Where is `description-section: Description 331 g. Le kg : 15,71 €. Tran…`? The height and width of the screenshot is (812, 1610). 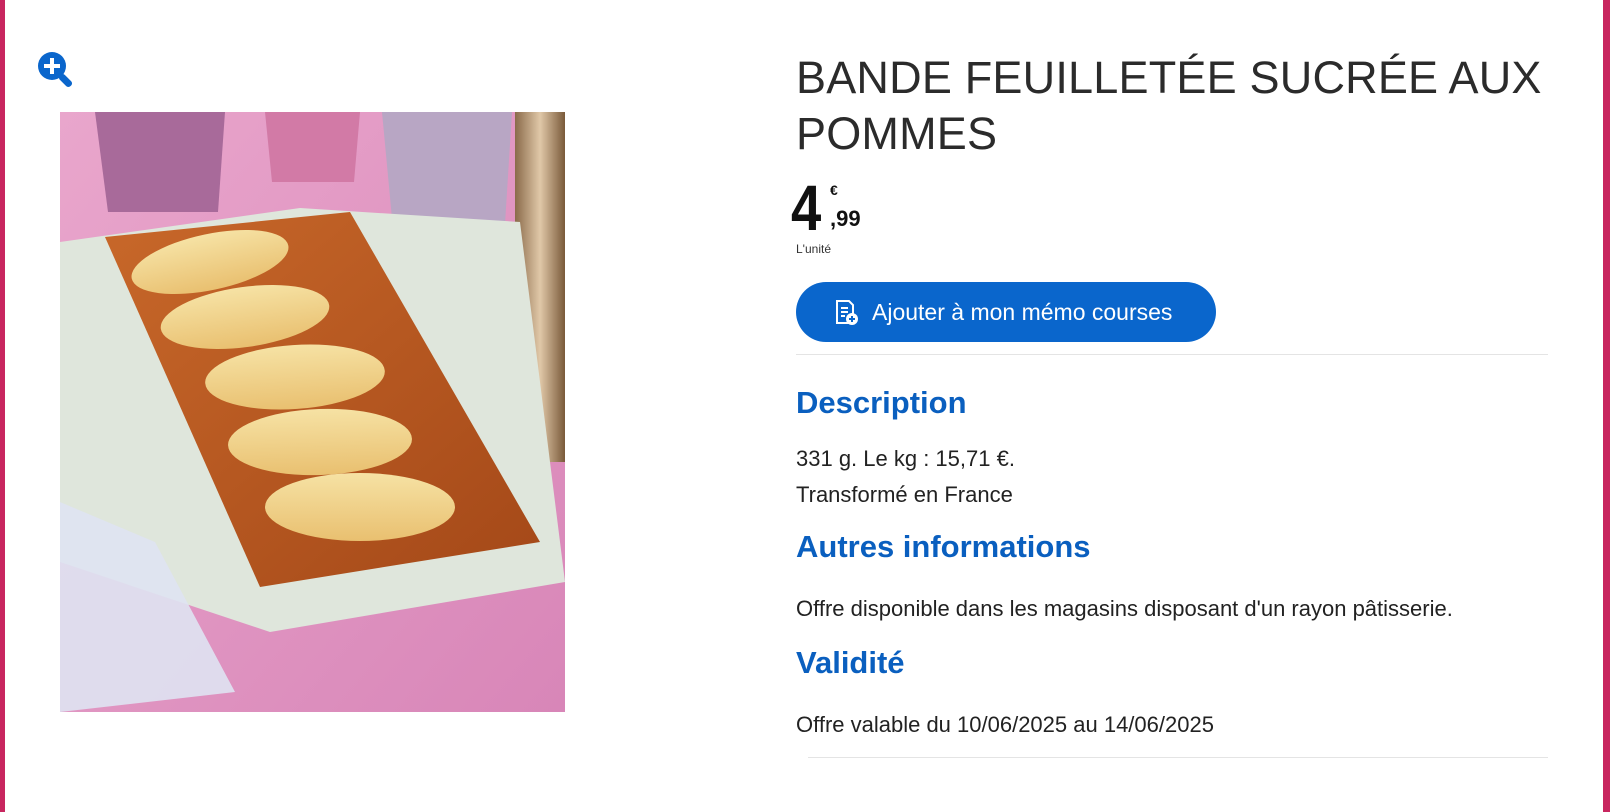 description-section: Description 331 g. Le kg : 15,71 €. Tran… is located at coordinates (1172, 449).